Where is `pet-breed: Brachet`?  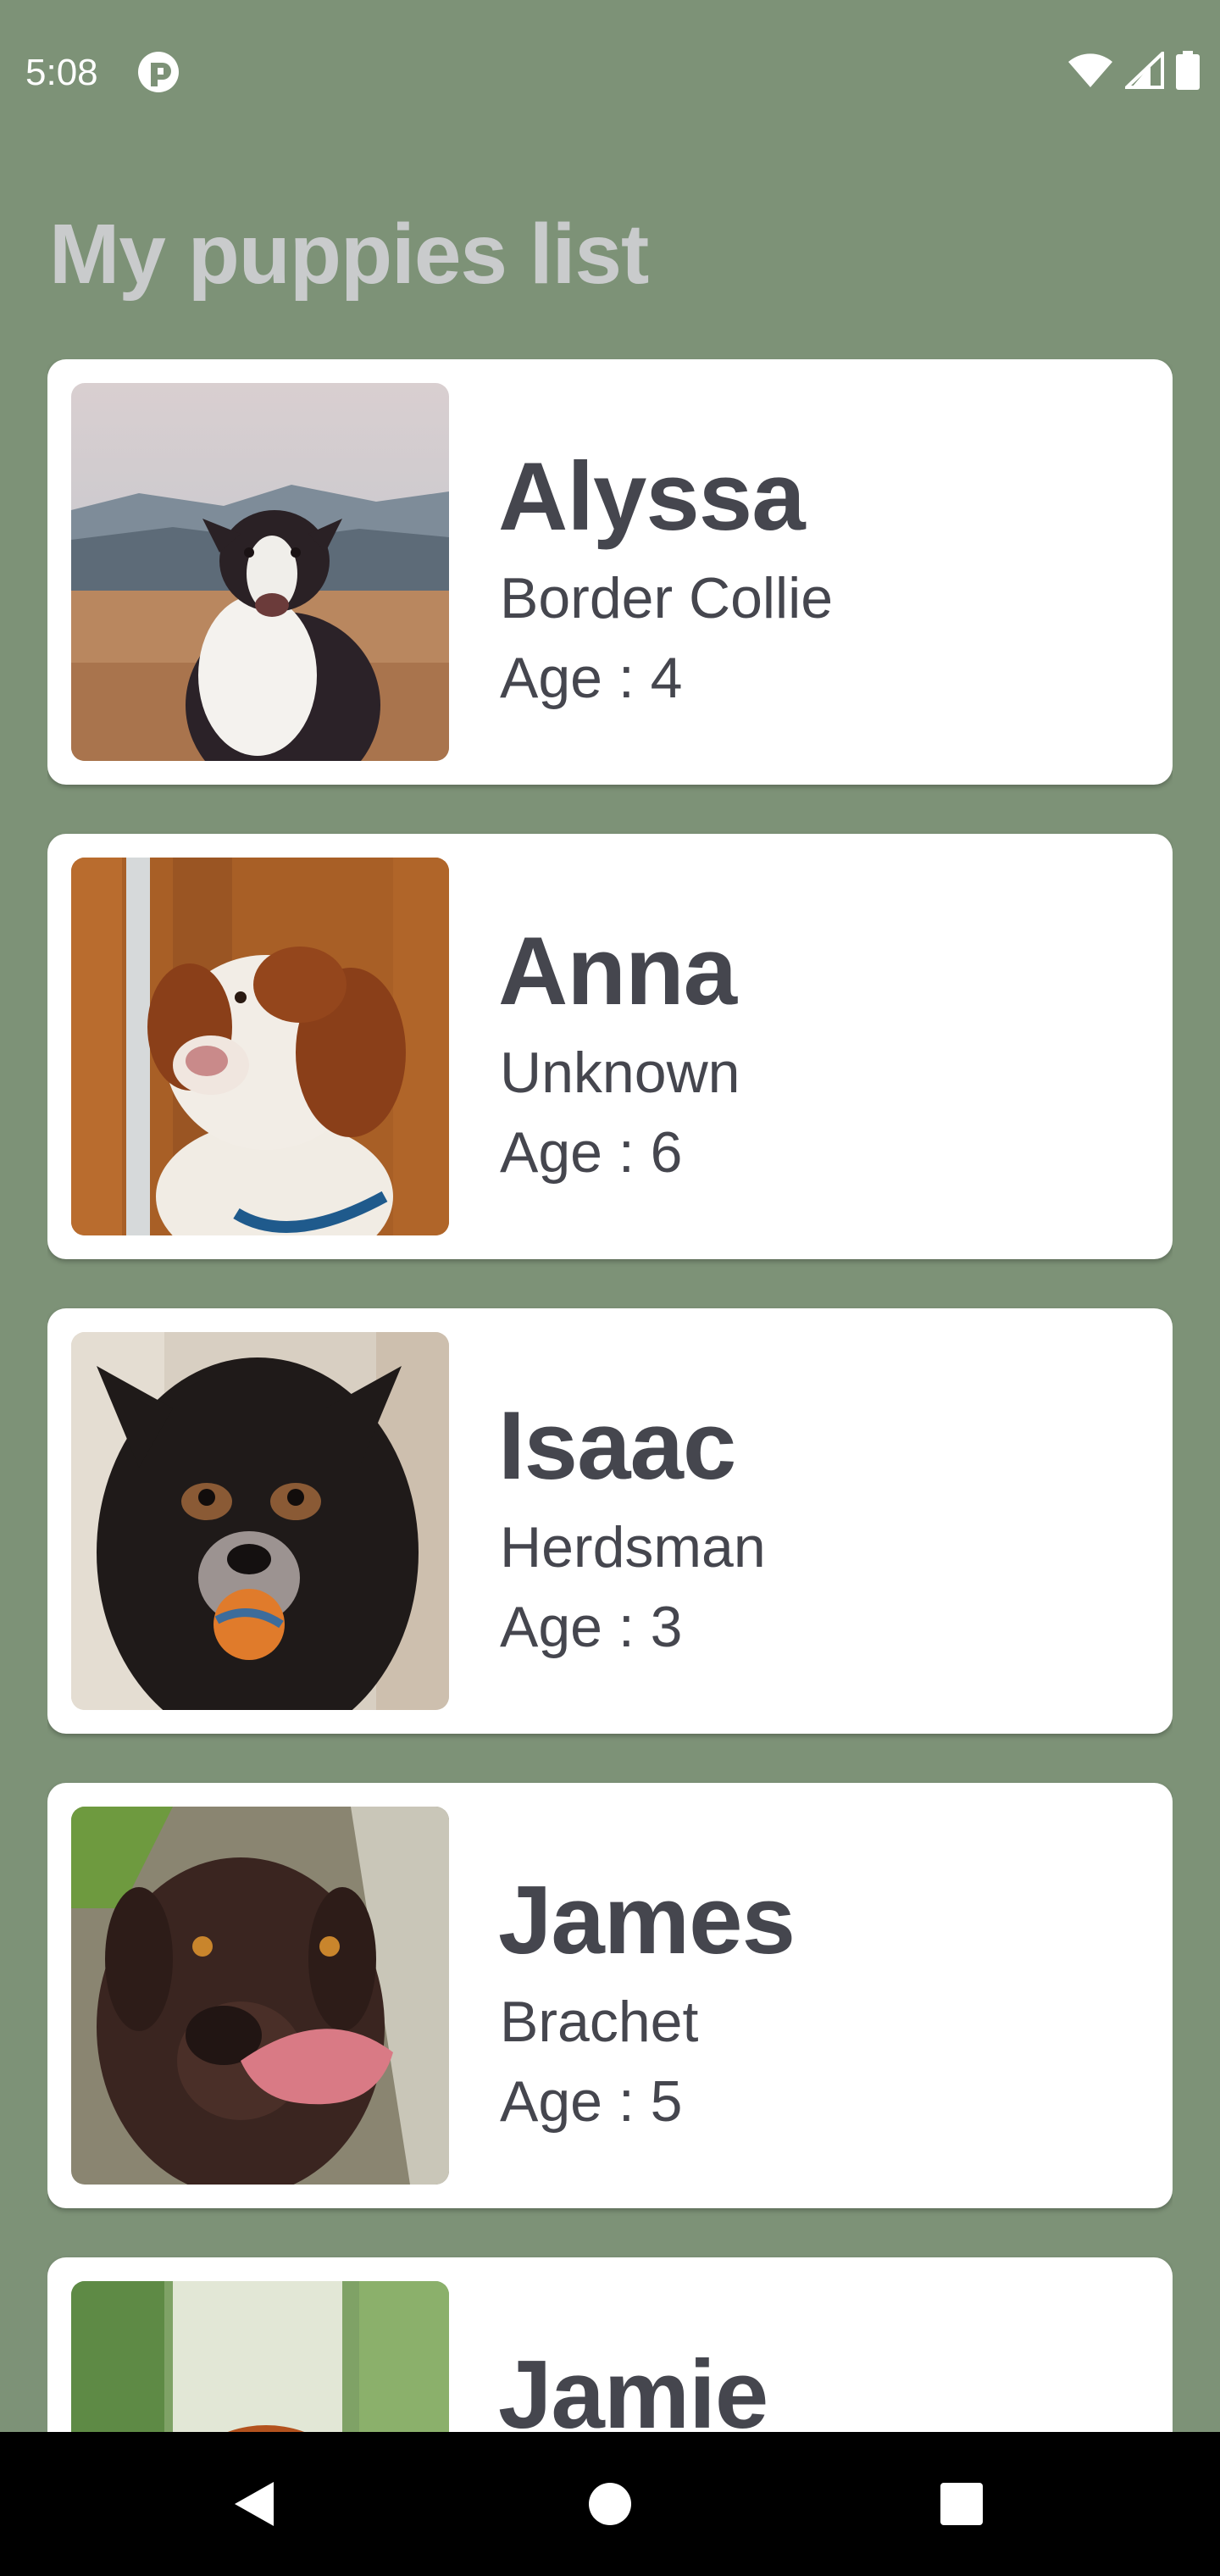 pet-breed: Brachet is located at coordinates (599, 2022).